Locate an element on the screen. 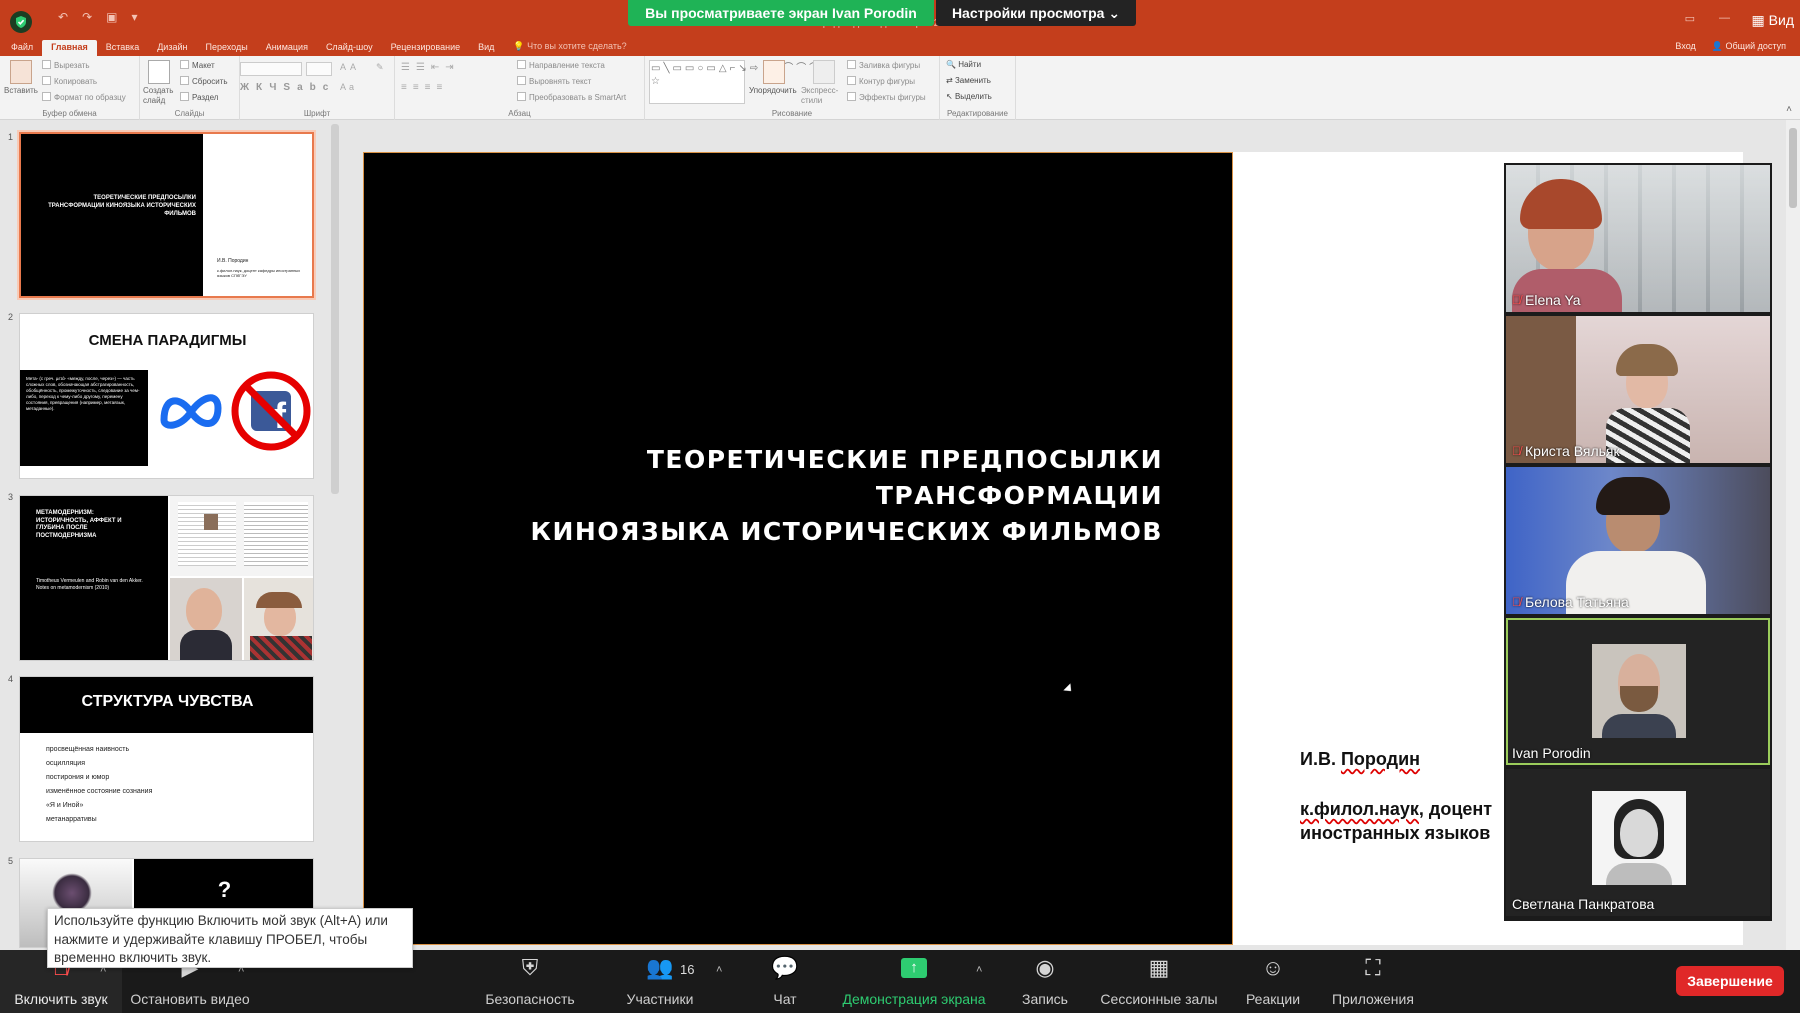 This screenshot has height=1013, width=1800. participant-tile-active-speaker: Ivan Porodin is located at coordinates (1638, 691).